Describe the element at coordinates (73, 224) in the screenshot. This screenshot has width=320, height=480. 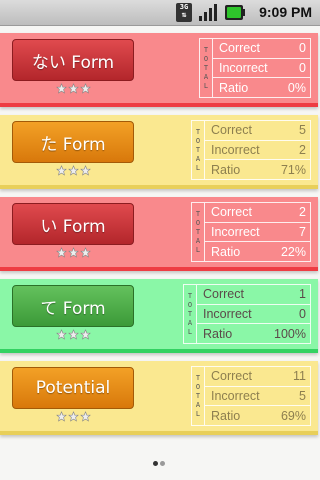
I see `i-form-button: い Form` at that location.